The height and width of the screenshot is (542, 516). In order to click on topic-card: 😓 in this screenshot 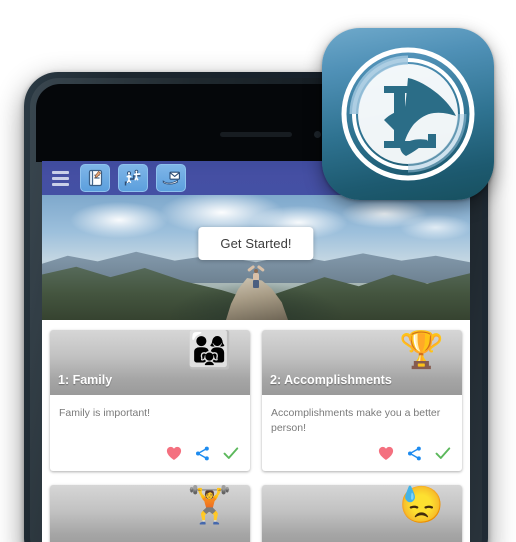, I will do `click(362, 513)`.